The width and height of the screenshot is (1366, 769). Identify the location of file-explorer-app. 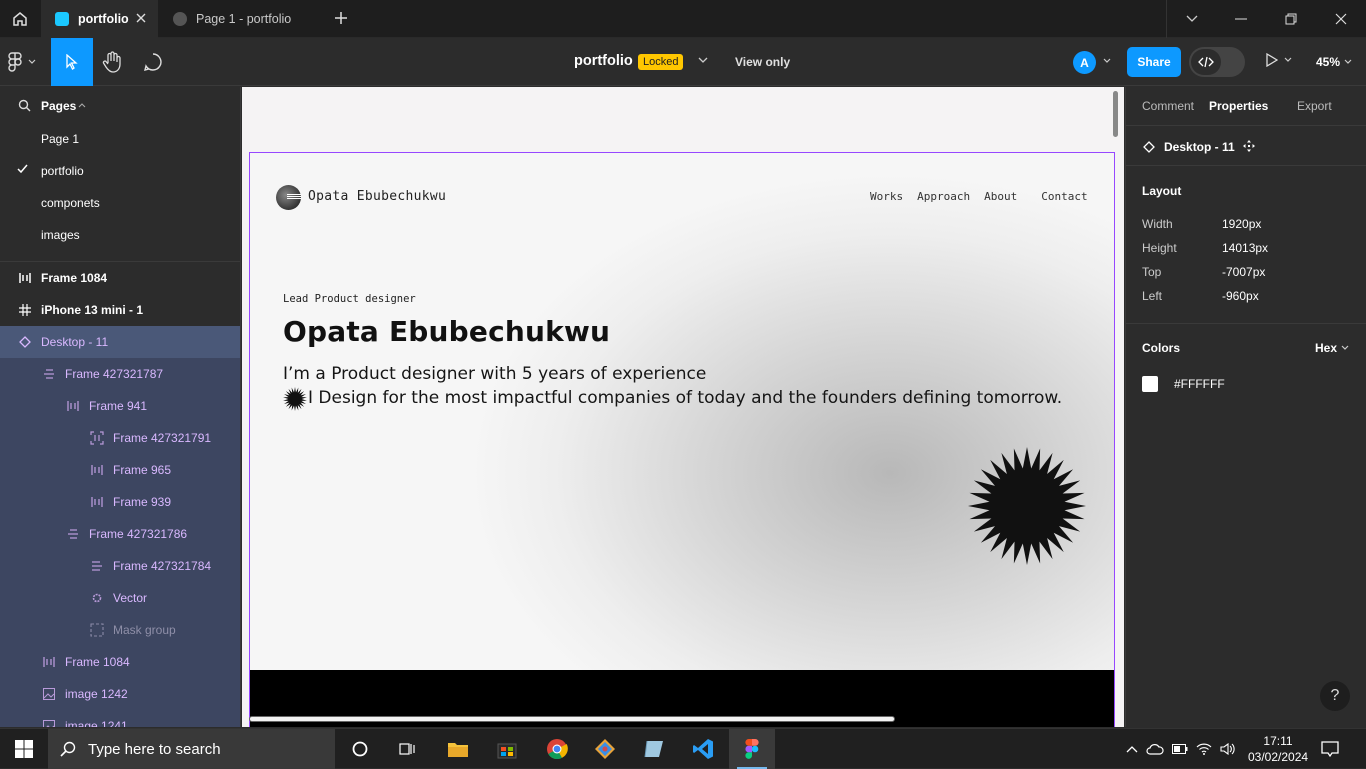
(458, 749).